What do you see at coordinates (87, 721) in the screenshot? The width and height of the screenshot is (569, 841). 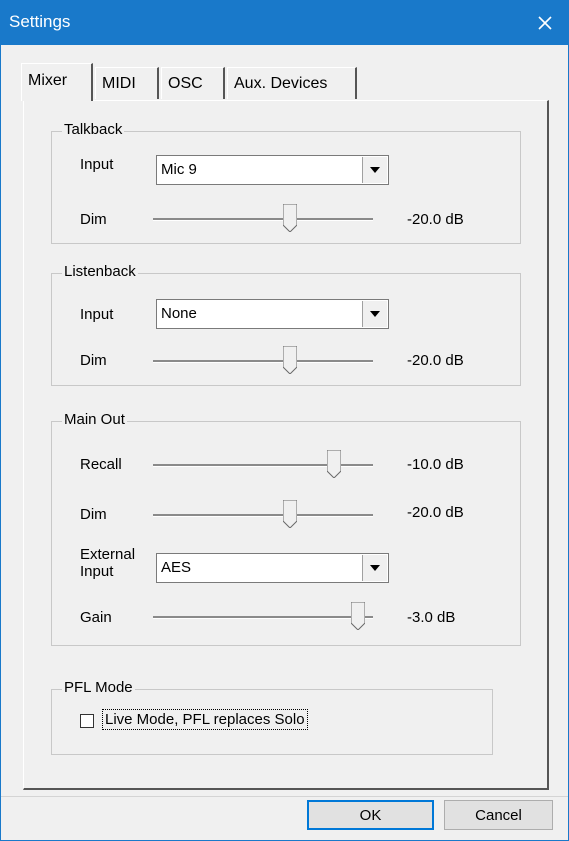 I see `live-mode-checkbox` at bounding box center [87, 721].